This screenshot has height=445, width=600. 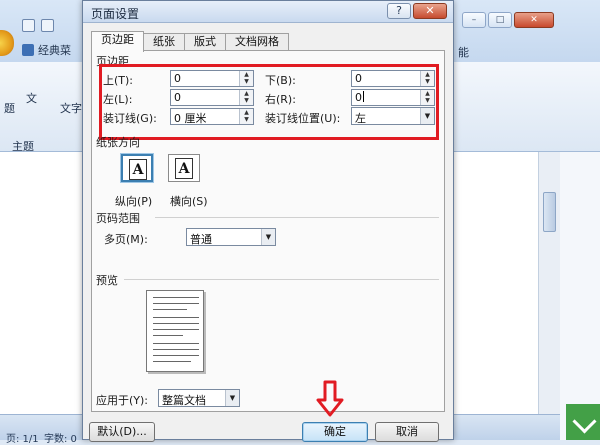 What do you see at coordinates (22, 439) in the screenshot?
I see `status-page: 页: 1/1` at bounding box center [22, 439].